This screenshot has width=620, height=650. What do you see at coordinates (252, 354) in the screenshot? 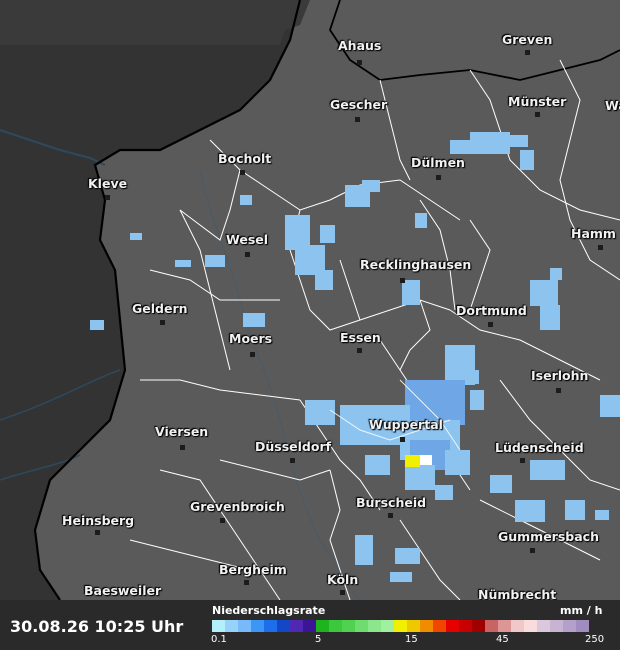
I see `city-marker-moers` at bounding box center [252, 354].